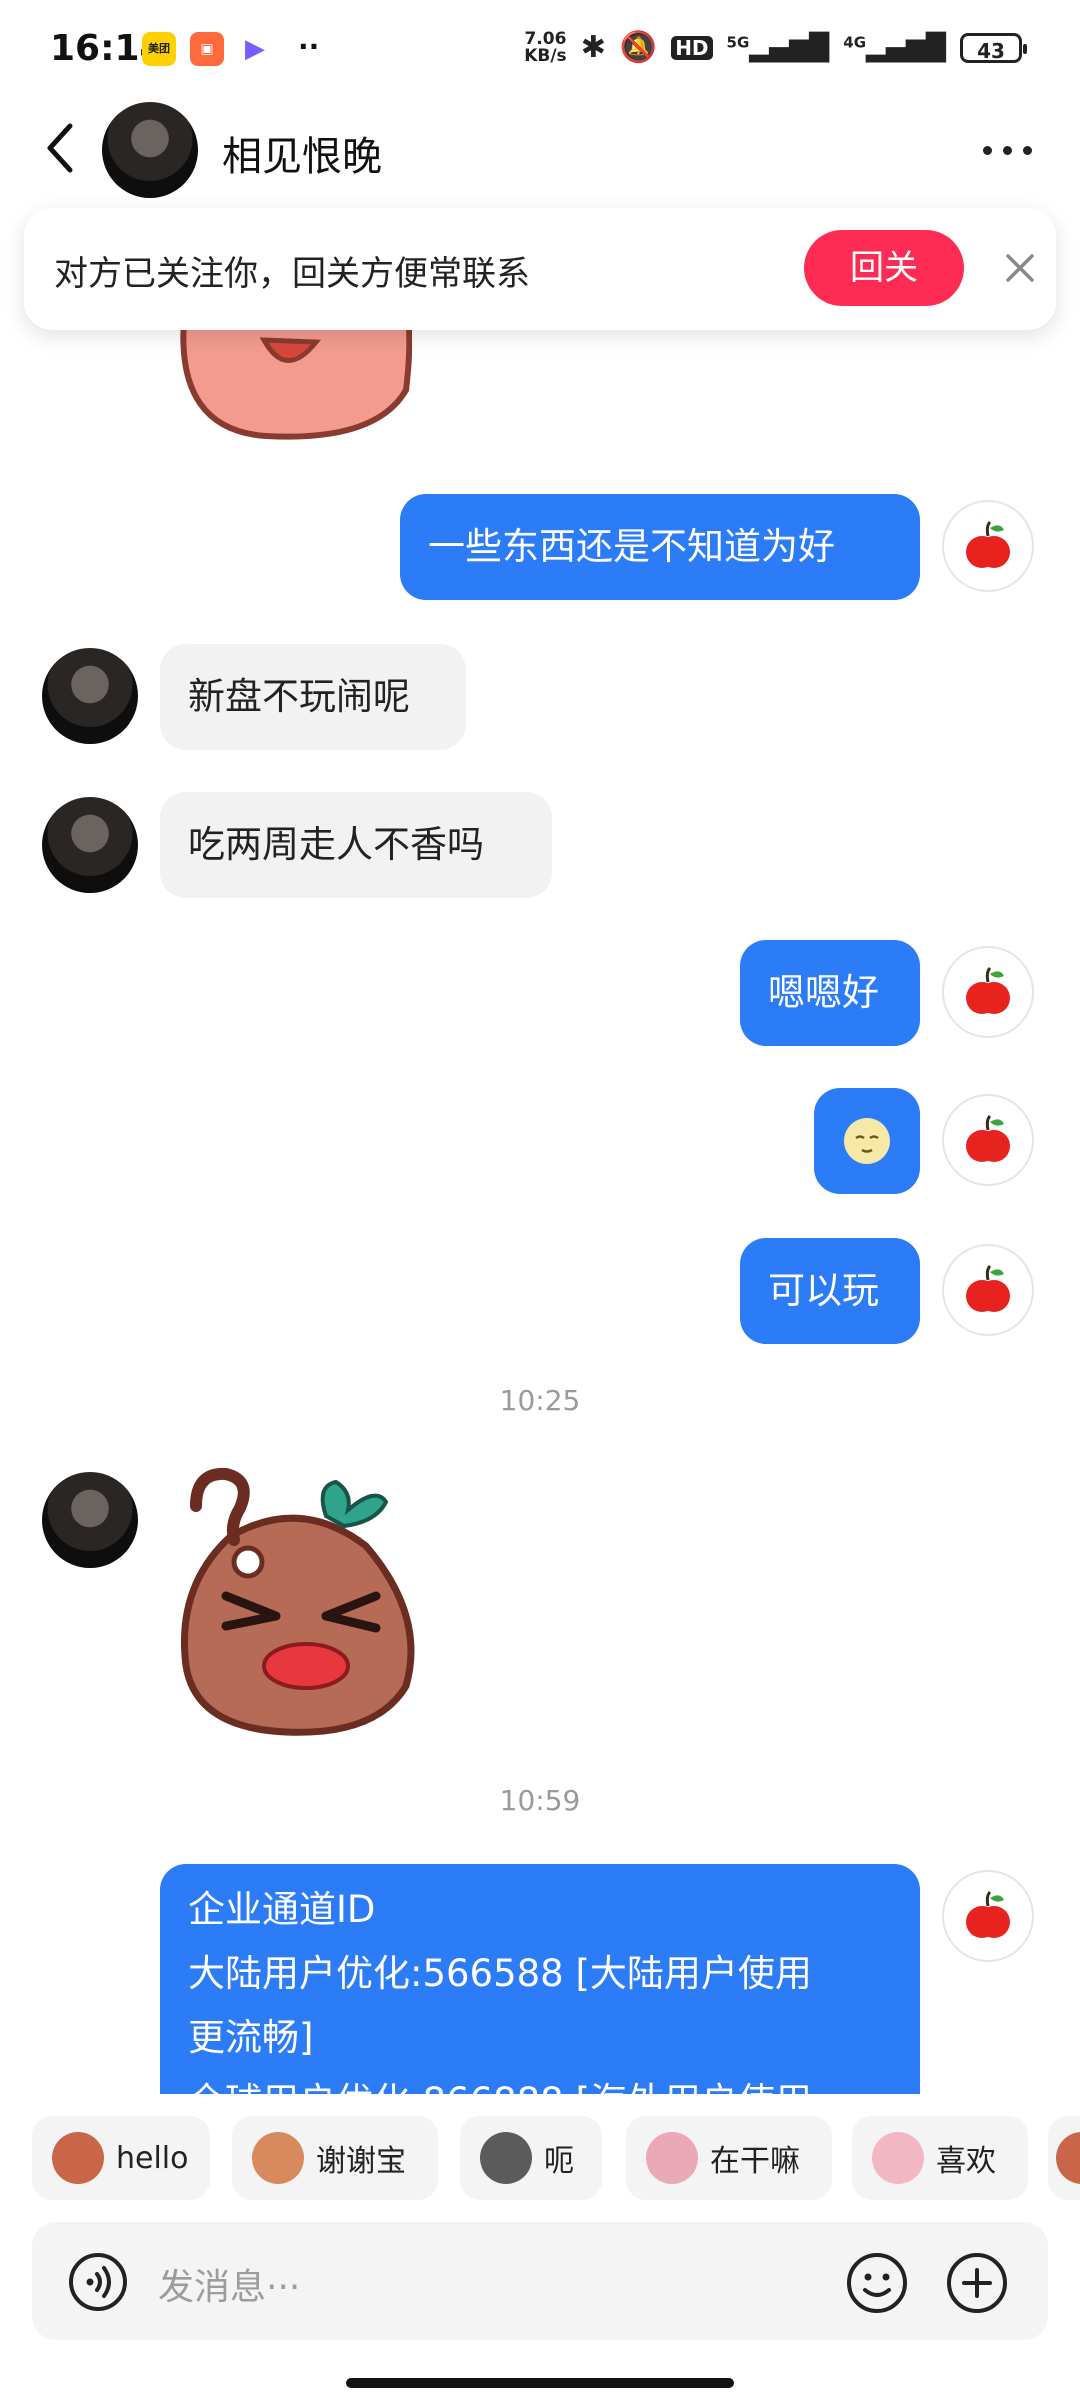  I want to click on message-line: 企业通道ID, so click(282, 1909).